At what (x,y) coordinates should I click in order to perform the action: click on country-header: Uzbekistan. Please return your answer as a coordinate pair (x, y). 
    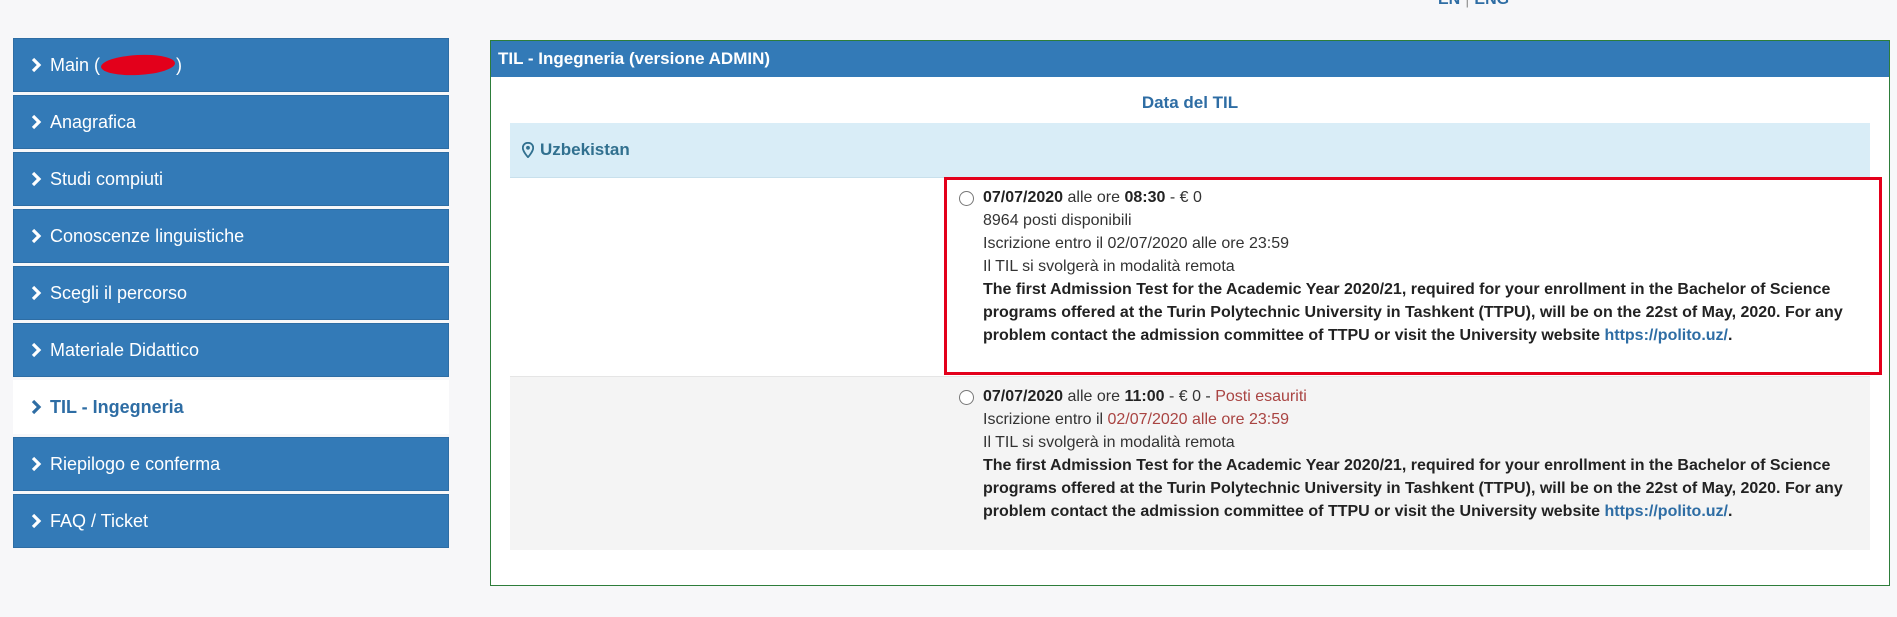
    Looking at the image, I should click on (1190, 150).